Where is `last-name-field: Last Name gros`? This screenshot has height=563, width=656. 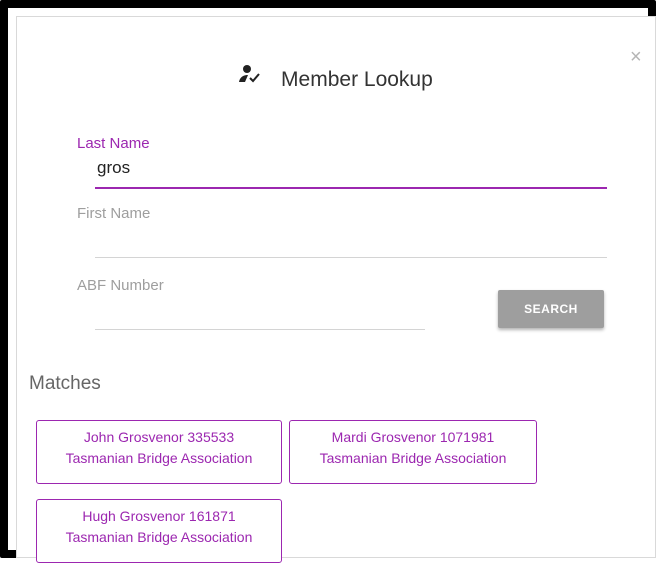
last-name-field: Last Name gros is located at coordinates (342, 162).